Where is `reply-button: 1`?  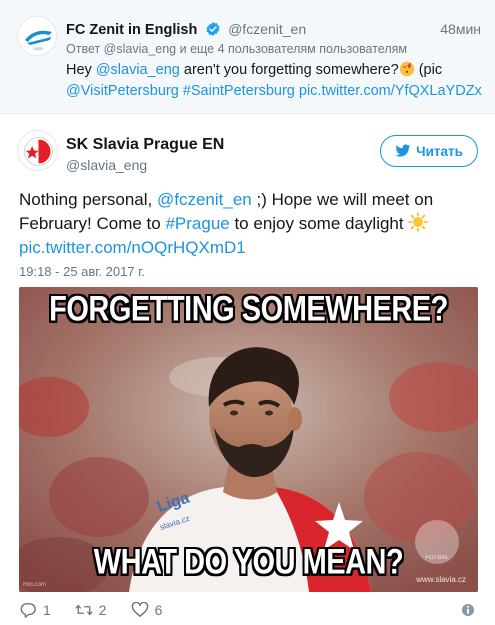 reply-button: 1 is located at coordinates (35, 610).